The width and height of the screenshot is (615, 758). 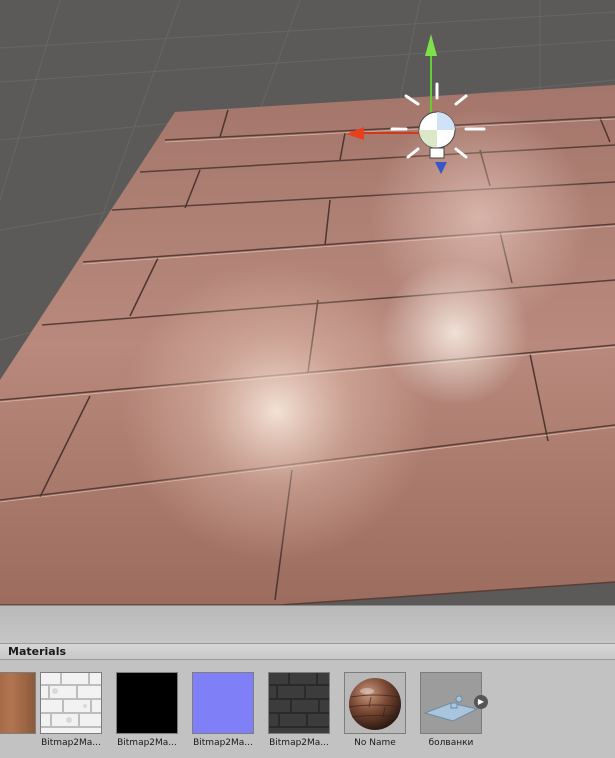 What do you see at coordinates (375, 743) in the screenshot?
I see `asset-label: No Name` at bounding box center [375, 743].